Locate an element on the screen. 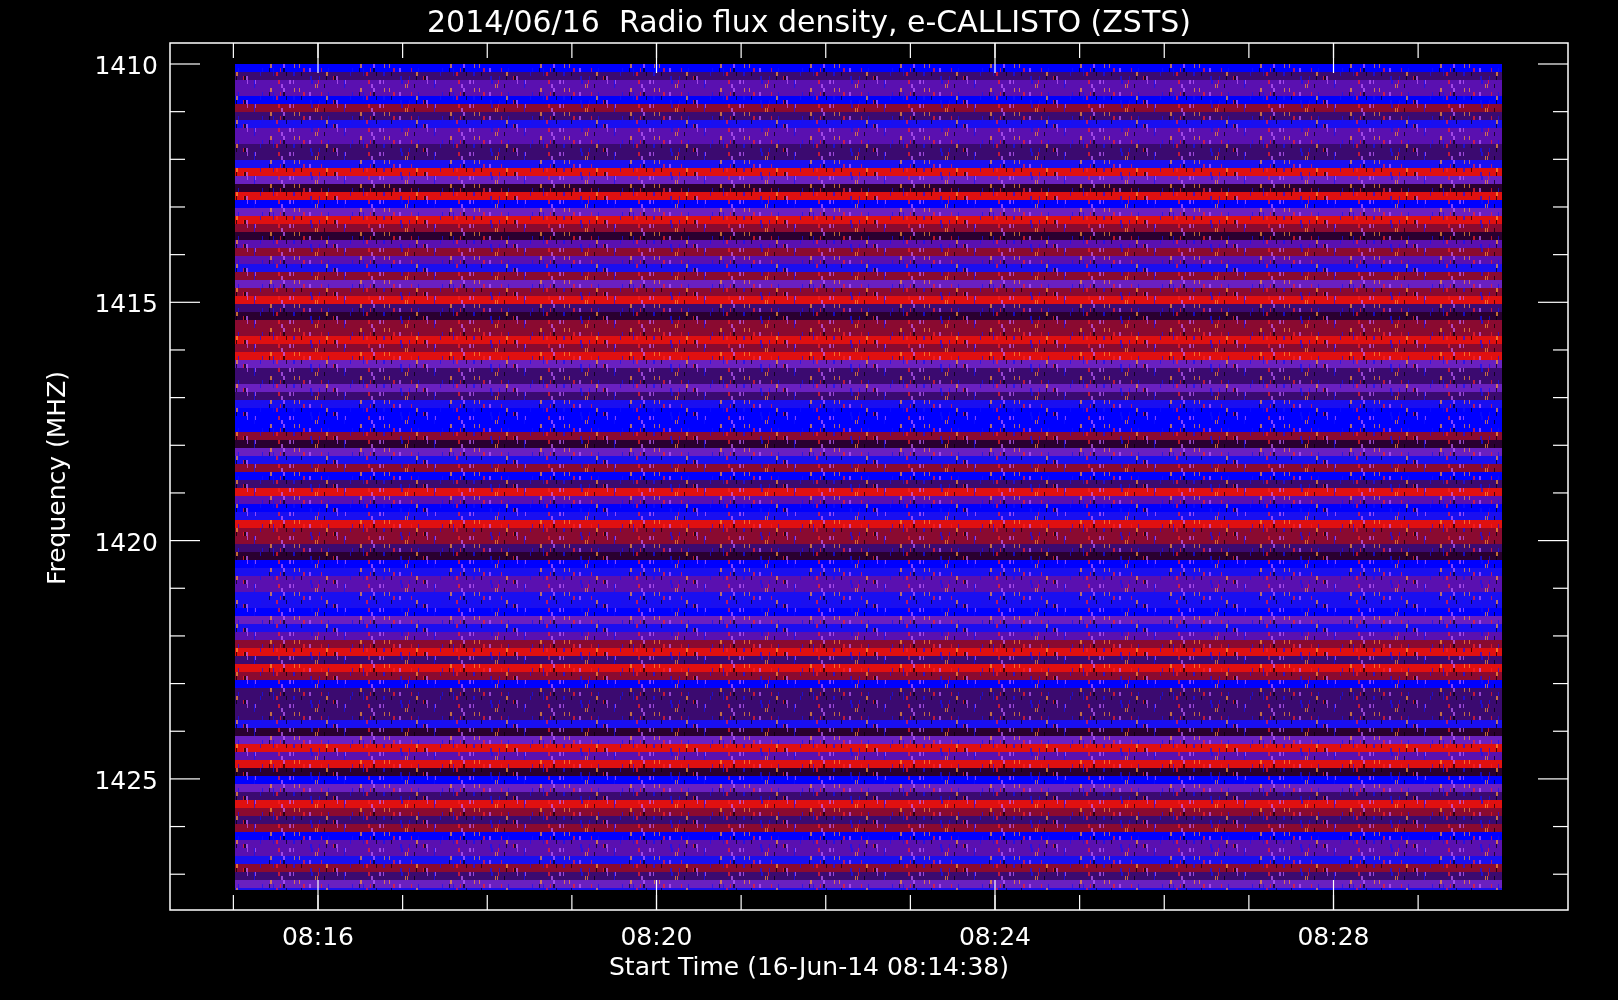 Image resolution: width=1618 pixels, height=1000 pixels. tick-label: 08:20 is located at coordinates (656, 936).